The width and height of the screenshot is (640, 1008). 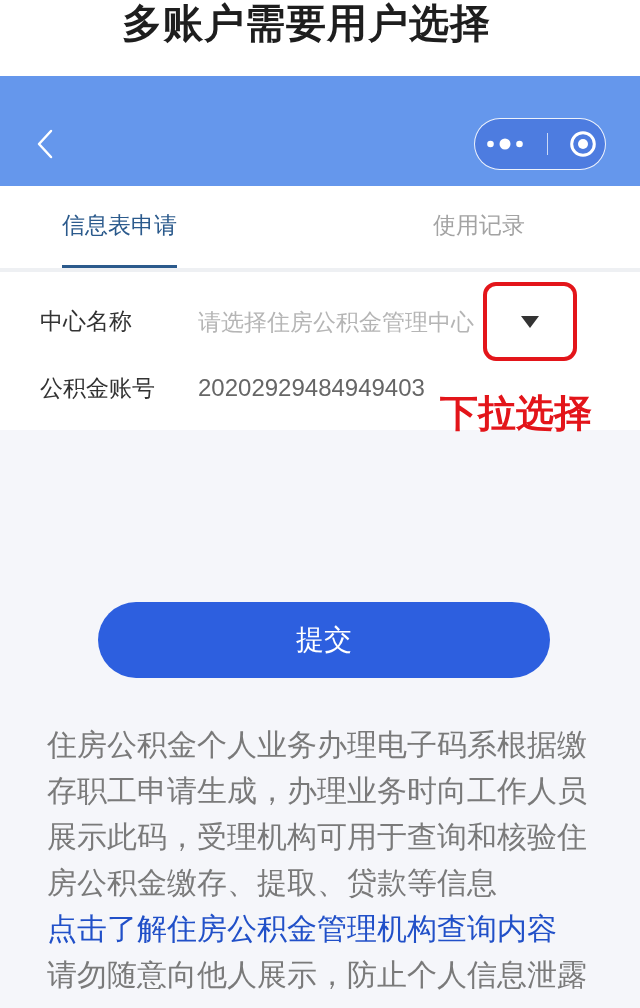 What do you see at coordinates (324, 640) in the screenshot?
I see `submit-button: 提交` at bounding box center [324, 640].